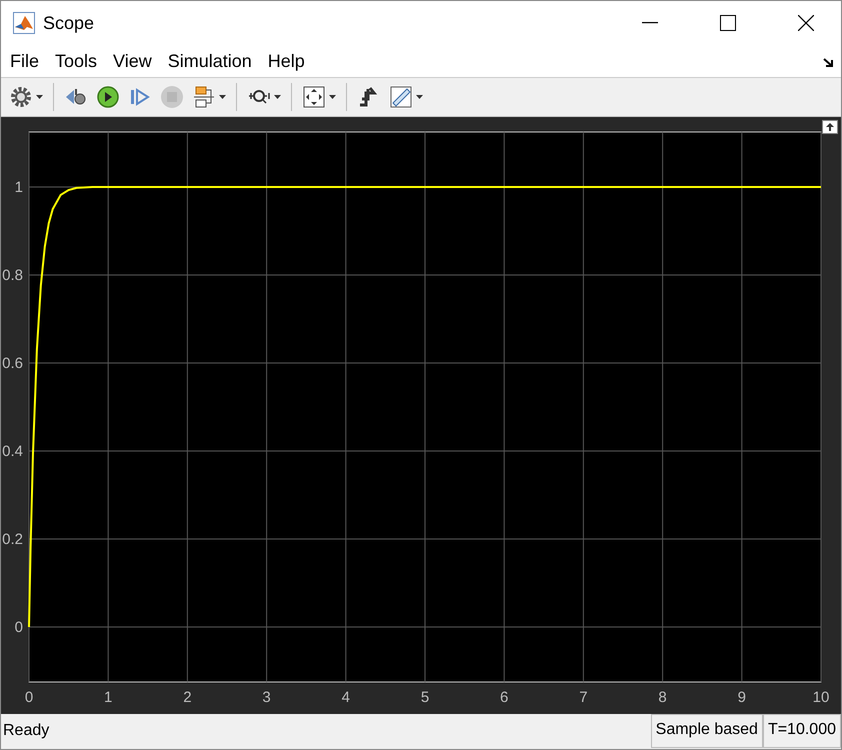  Describe the element at coordinates (286, 61) in the screenshot. I see `menu-item: Help` at that location.